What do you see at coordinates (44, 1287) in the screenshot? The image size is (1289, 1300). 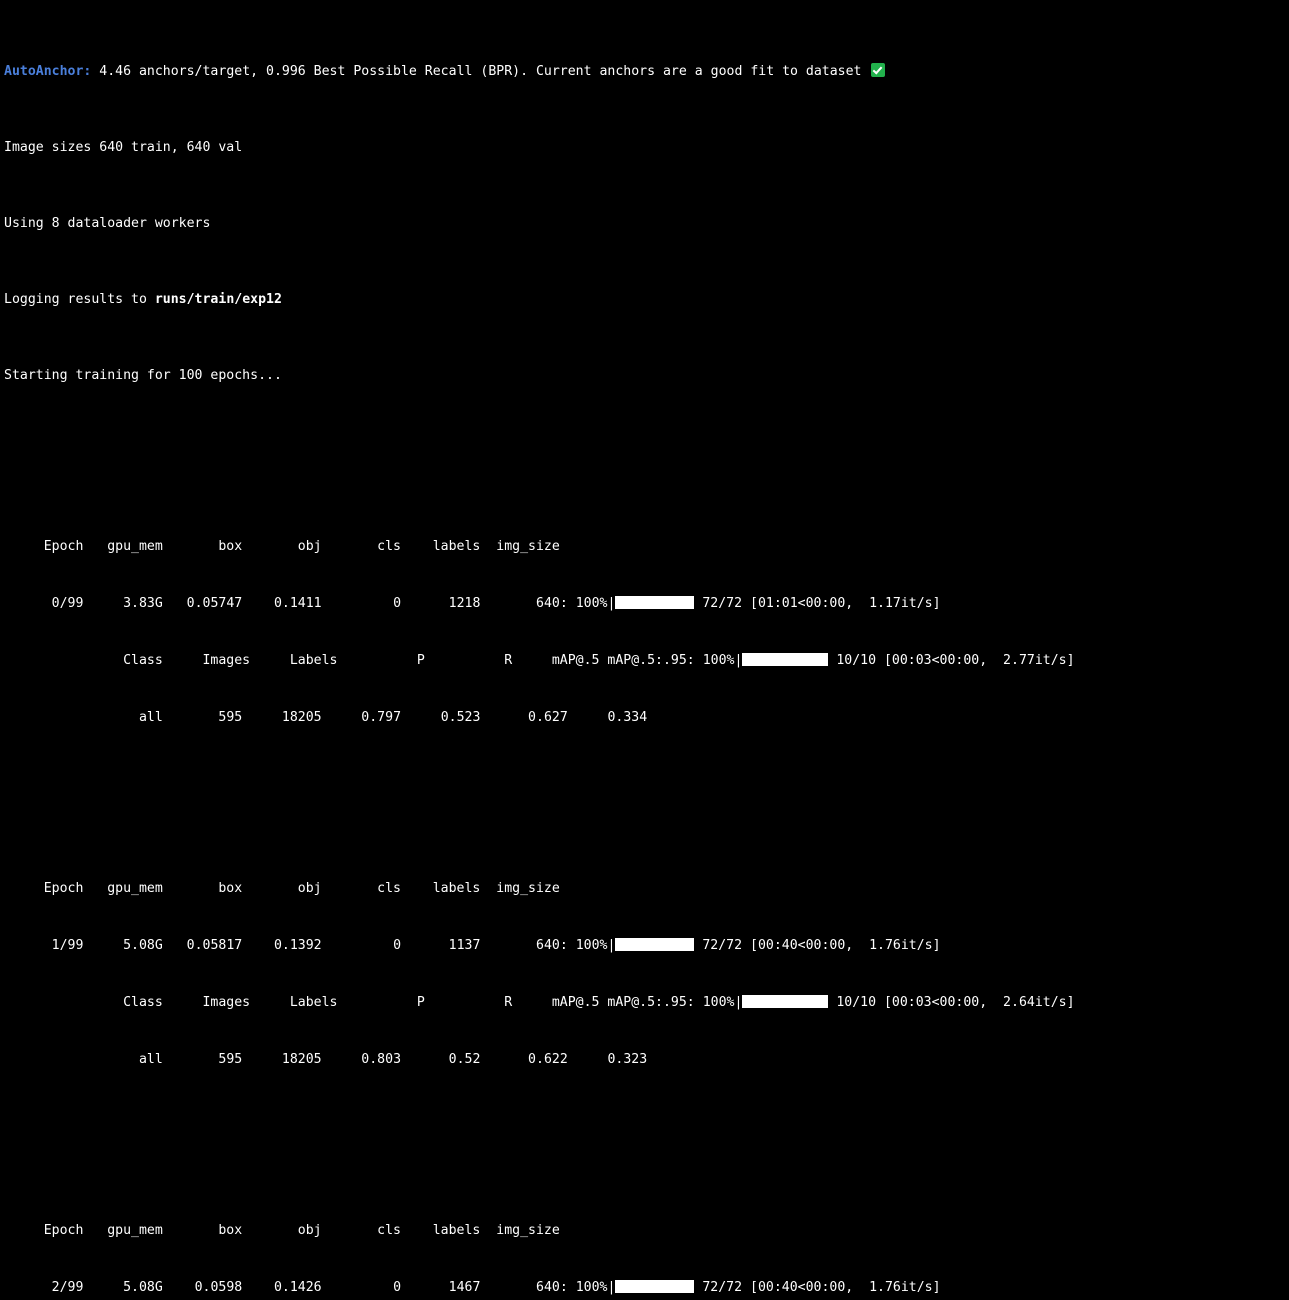 I see `epoch-value: 2/99` at bounding box center [44, 1287].